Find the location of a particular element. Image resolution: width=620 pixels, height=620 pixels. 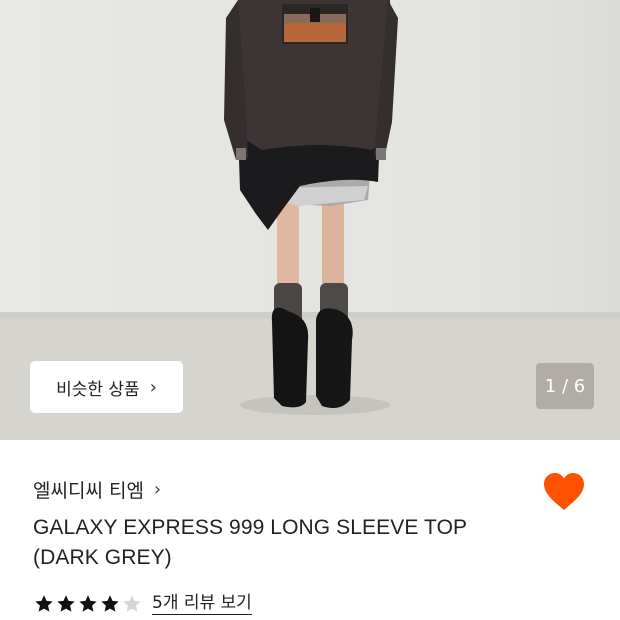

view-reviews-link: 5개 리뷰 보기 is located at coordinates (202, 604).